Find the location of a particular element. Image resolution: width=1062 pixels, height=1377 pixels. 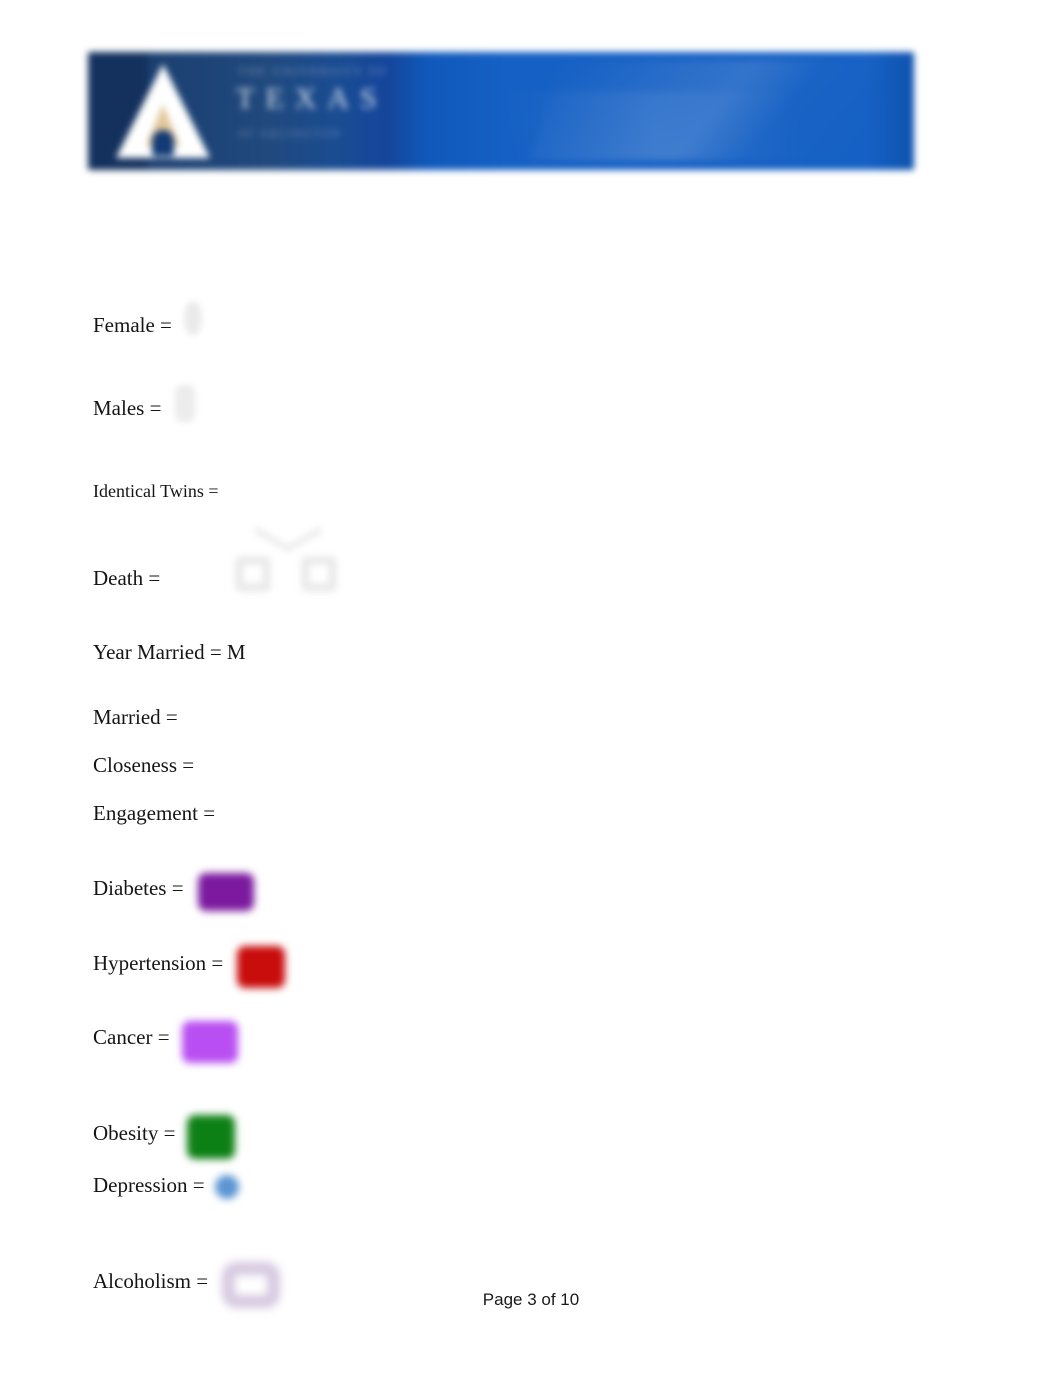

legend-item-hypertension: Hypertension = is located at coordinates (189, 963).